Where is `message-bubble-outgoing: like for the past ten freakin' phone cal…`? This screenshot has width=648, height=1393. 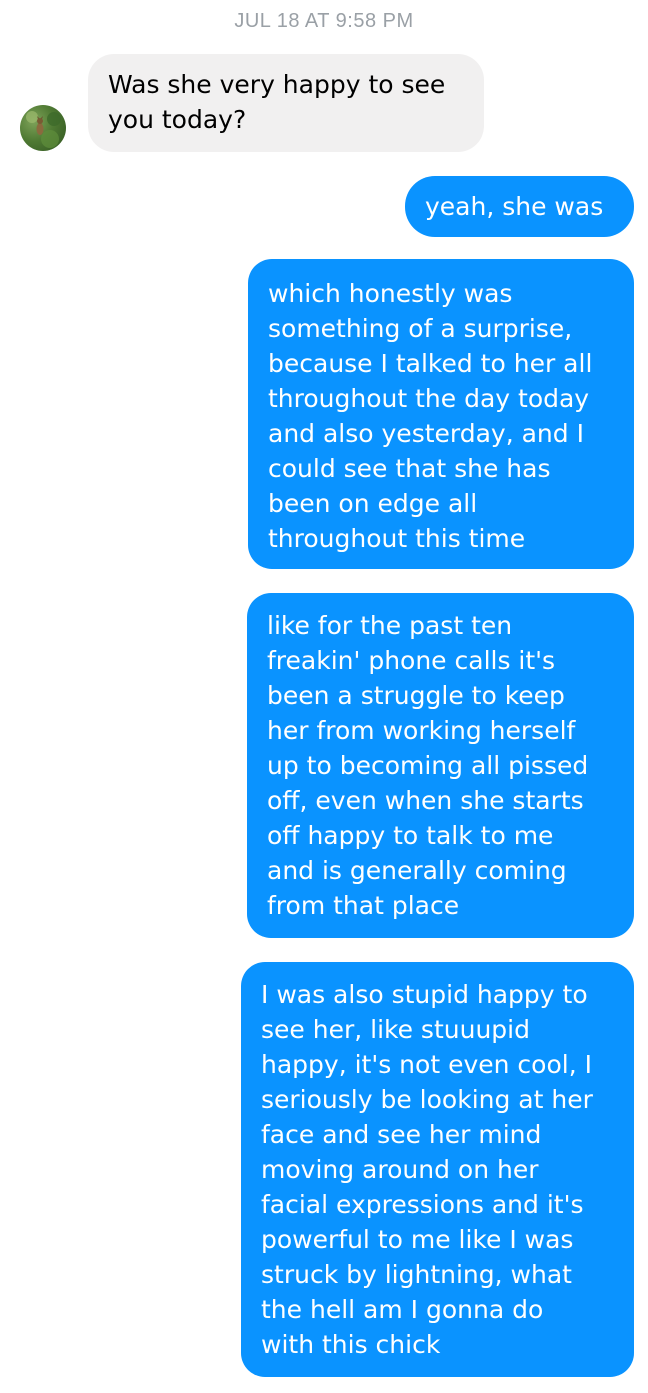
message-bubble-outgoing: like for the past ten freakin' phone cal… is located at coordinates (440, 765).